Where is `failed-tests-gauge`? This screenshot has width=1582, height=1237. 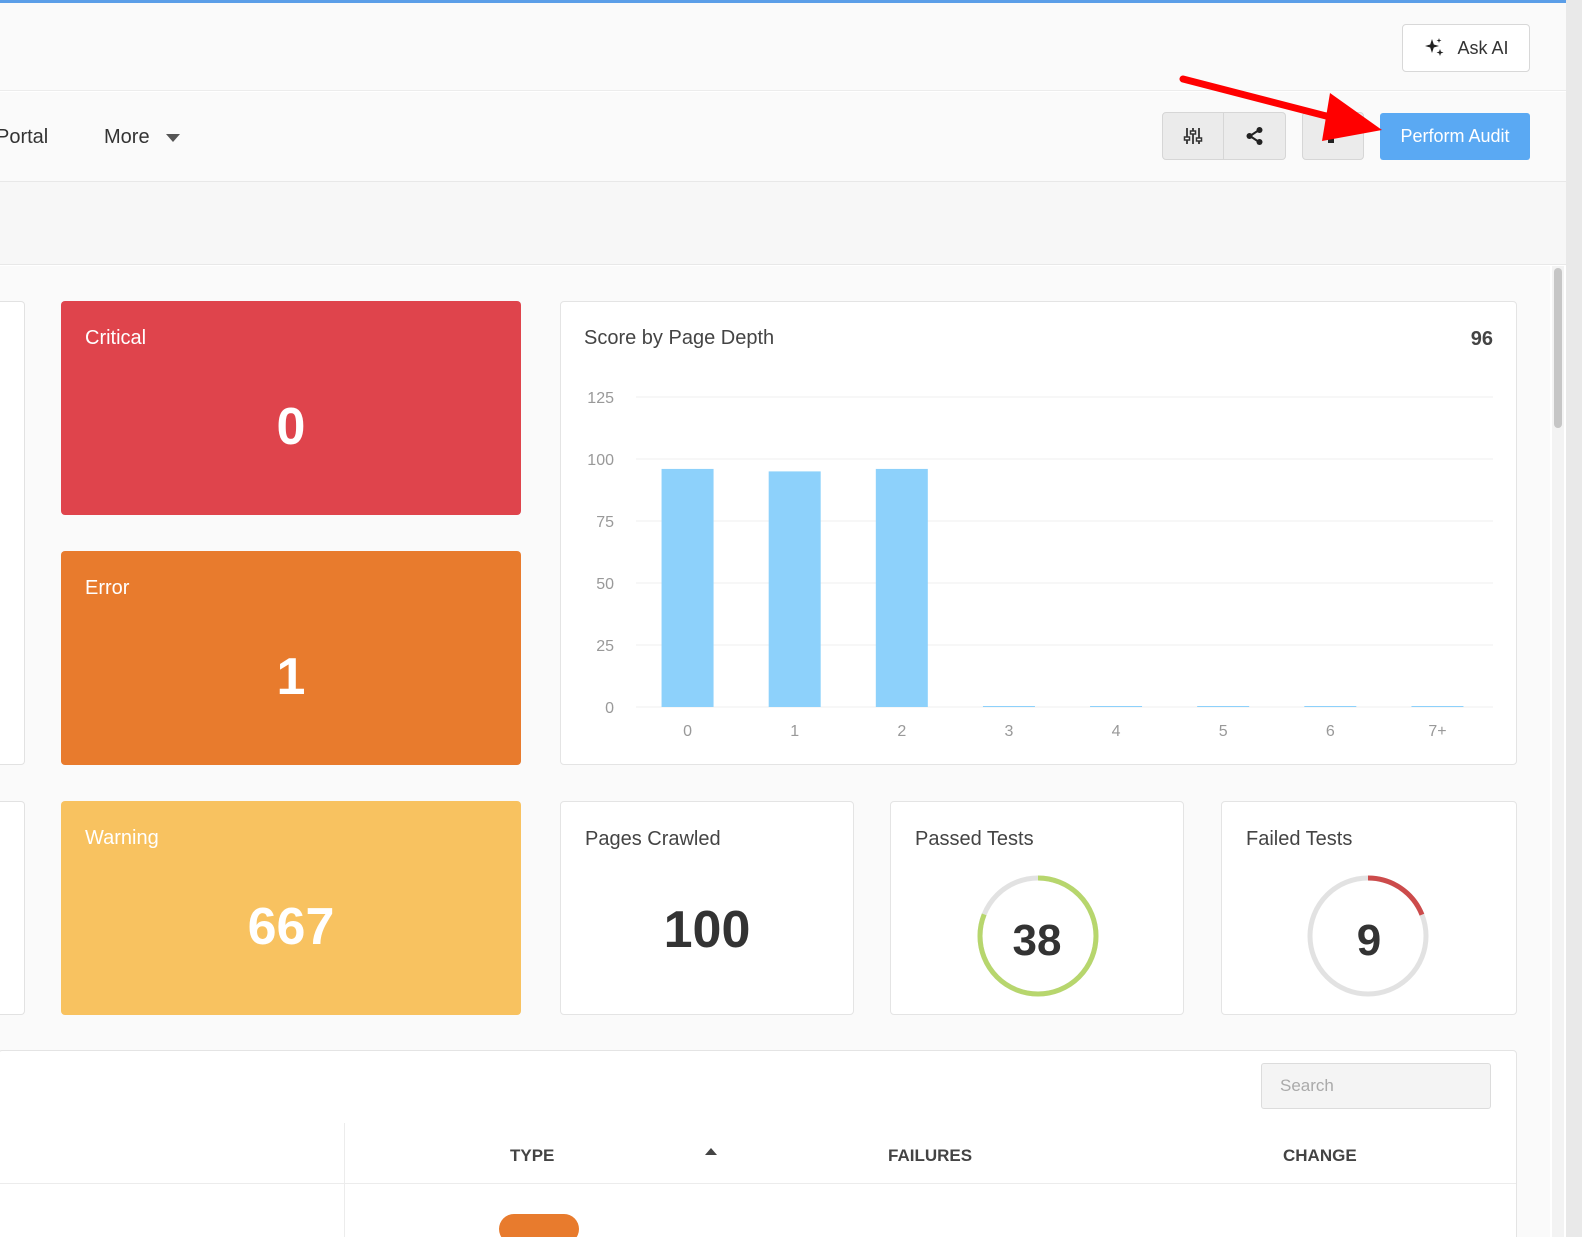
failed-tests-gauge is located at coordinates (1368, 936).